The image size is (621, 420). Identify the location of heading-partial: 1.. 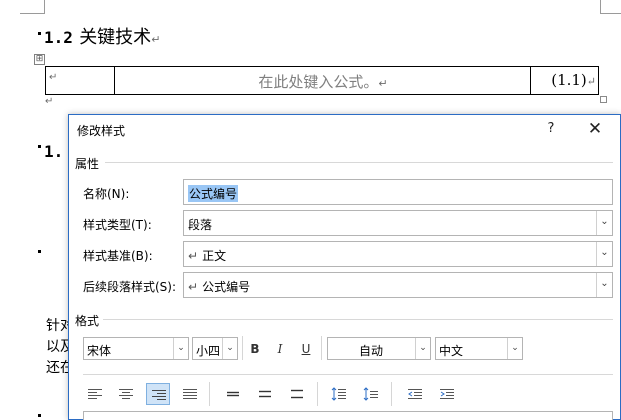
(53, 152).